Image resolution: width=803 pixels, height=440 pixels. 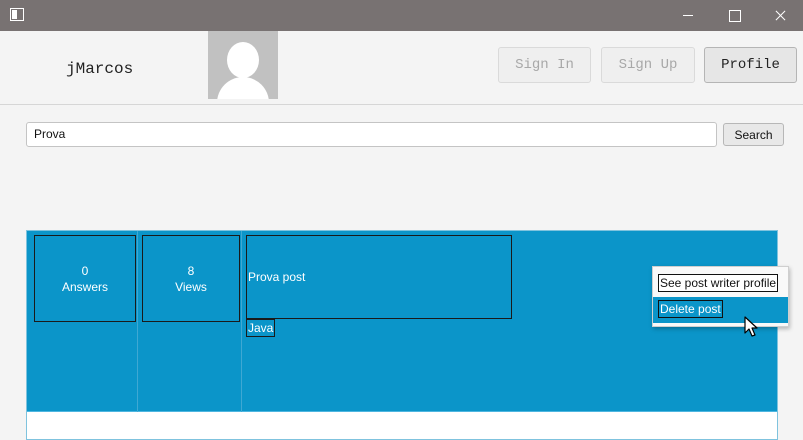 I want to click on answers-label: Answers, so click(x=84, y=286).